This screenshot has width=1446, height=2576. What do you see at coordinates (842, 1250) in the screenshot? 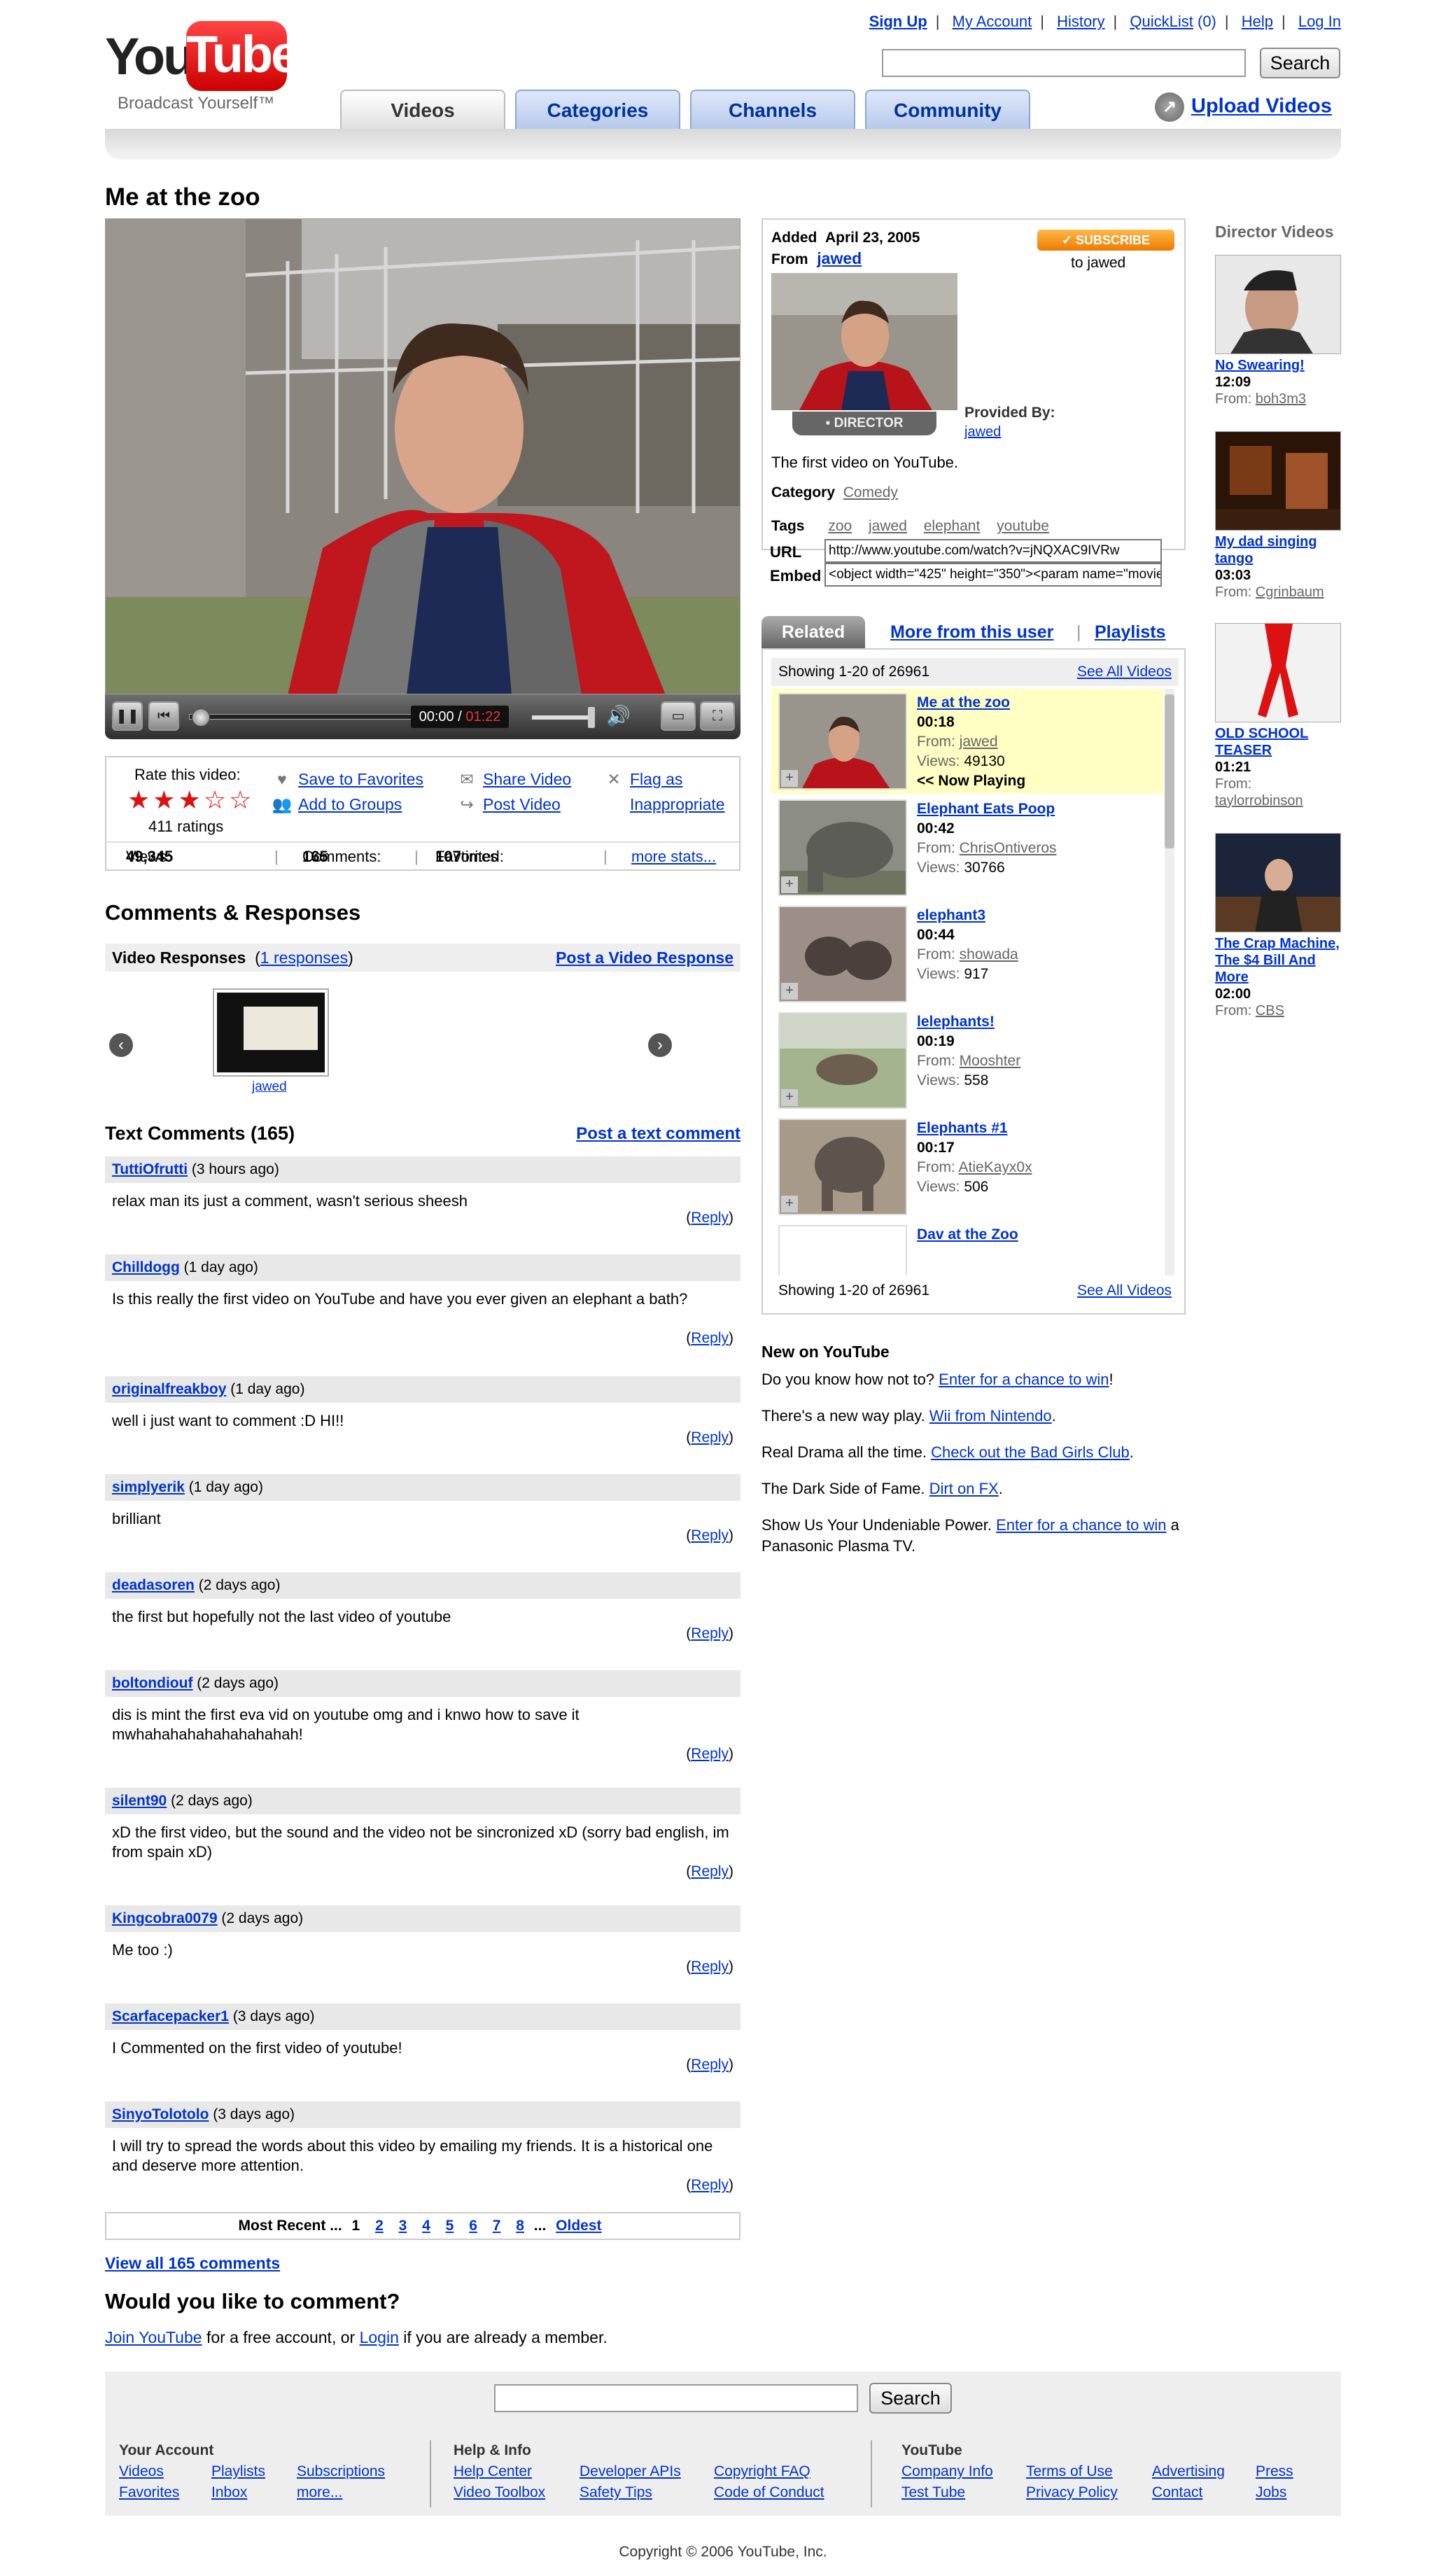
I see `related-thumbnail` at bounding box center [842, 1250].